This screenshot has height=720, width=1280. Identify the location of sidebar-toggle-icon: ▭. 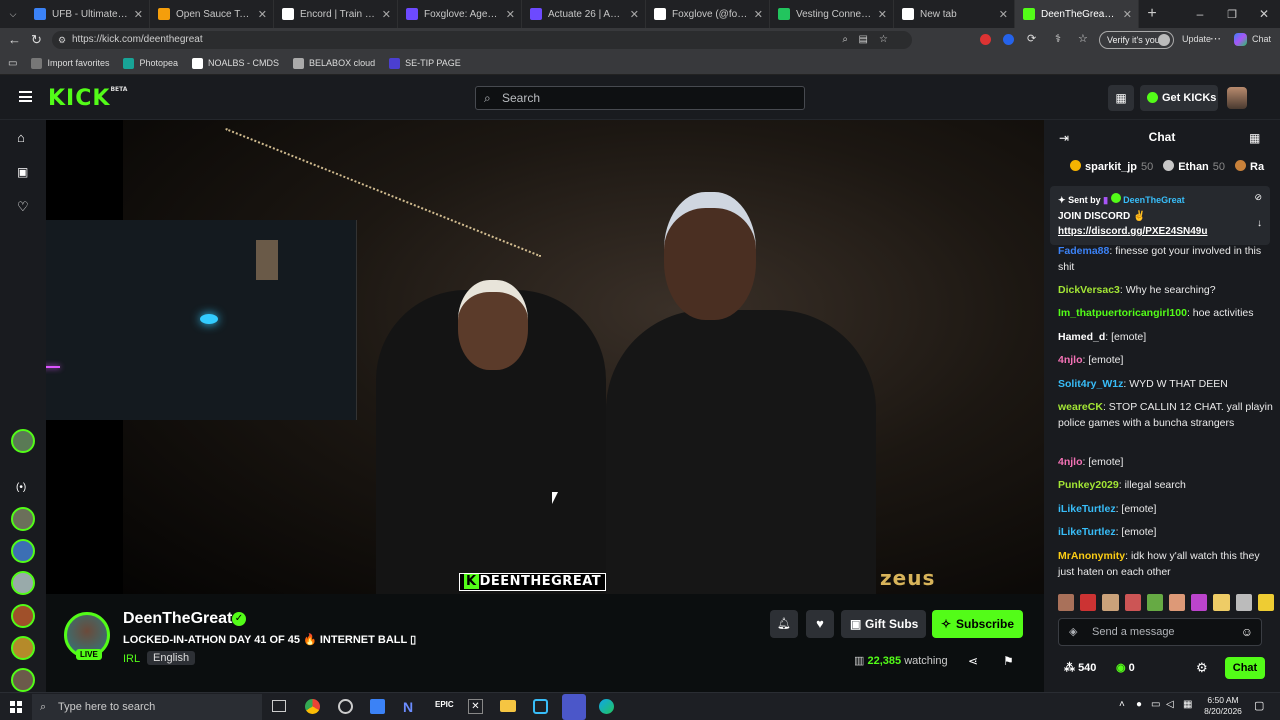
(12, 63).